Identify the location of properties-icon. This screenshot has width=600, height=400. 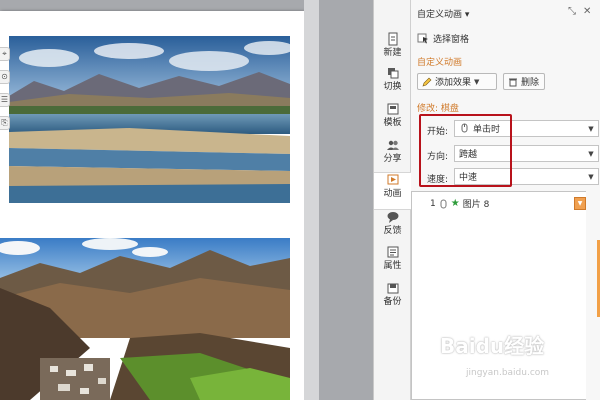
(392, 252).